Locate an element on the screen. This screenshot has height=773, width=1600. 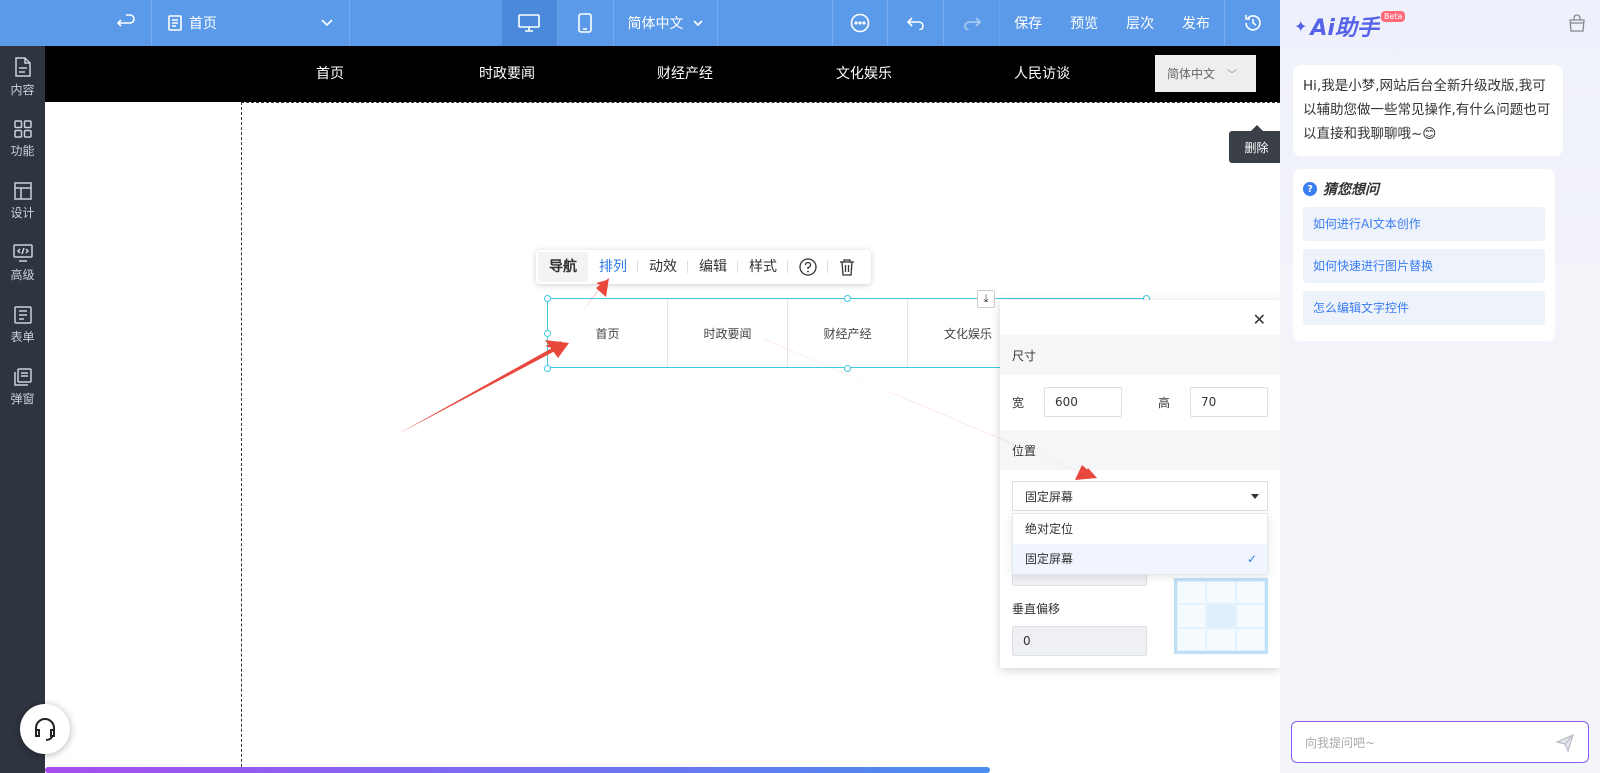
back-button is located at coordinates (76, 23).